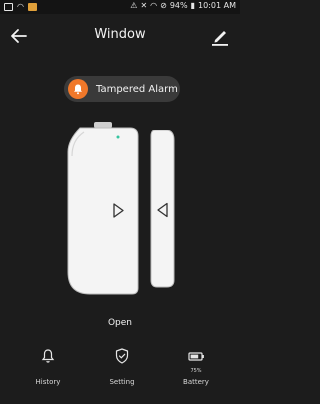 Image resolution: width=320 pixels, height=404 pixels. I want to click on tampered-alarm-badge: Tampered Alarm, so click(122, 89).